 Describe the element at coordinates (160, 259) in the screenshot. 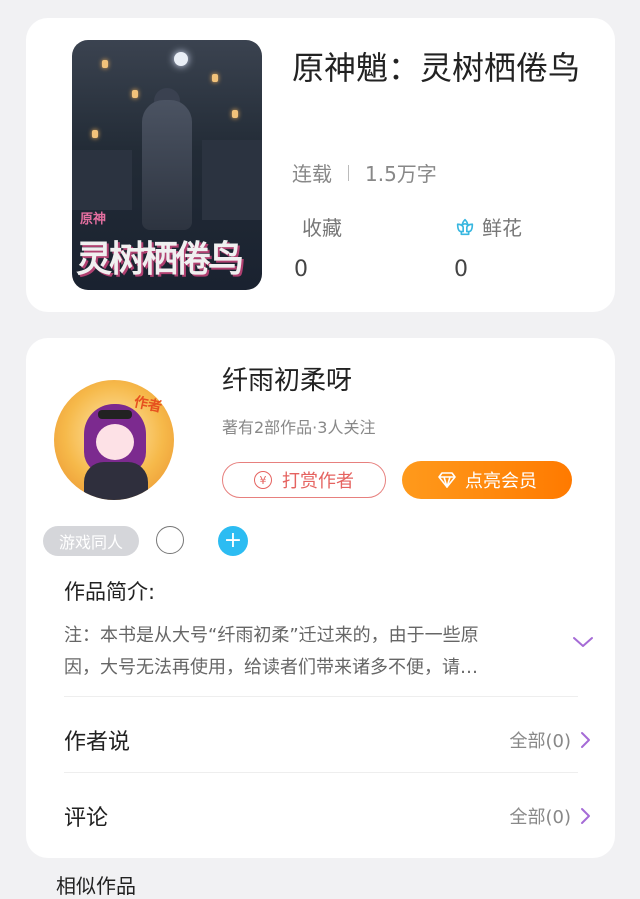

I see `cover-title-text: 灵树栖倦鸟` at that location.